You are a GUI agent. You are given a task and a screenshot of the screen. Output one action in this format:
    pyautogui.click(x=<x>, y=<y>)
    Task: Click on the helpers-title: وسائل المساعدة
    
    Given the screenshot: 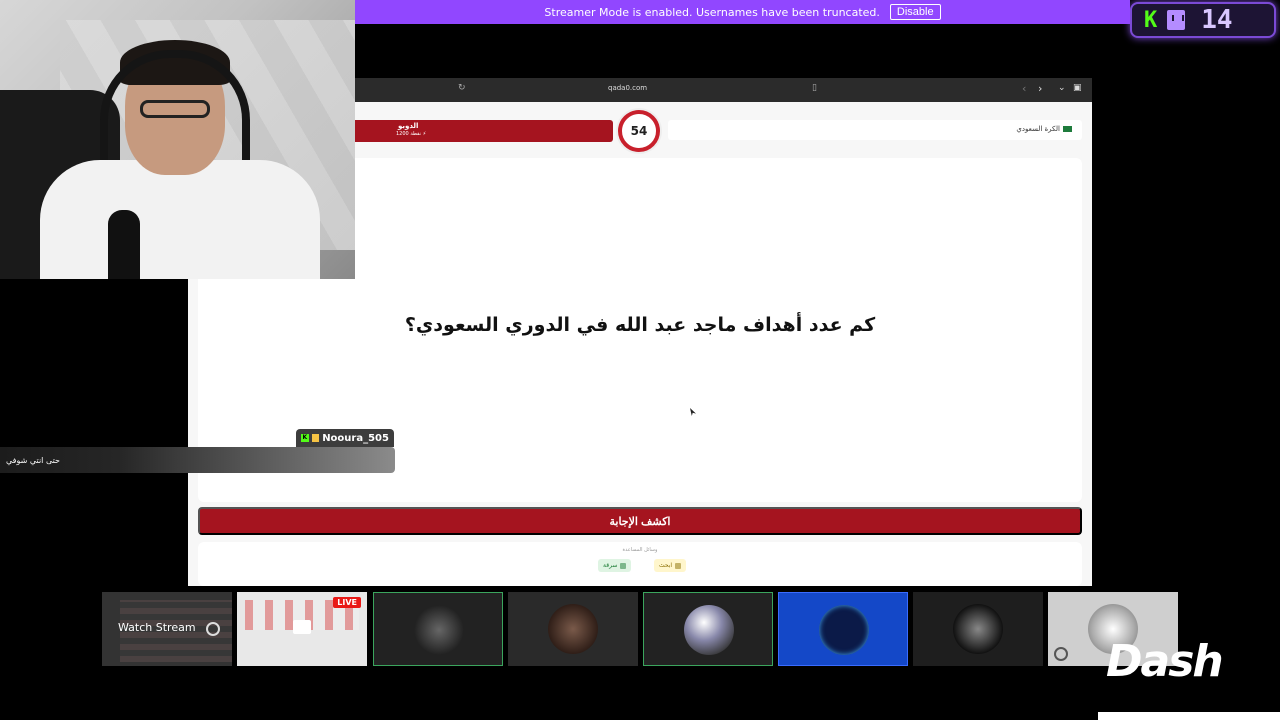 What is the action you would take?
    pyautogui.click(x=640, y=550)
    